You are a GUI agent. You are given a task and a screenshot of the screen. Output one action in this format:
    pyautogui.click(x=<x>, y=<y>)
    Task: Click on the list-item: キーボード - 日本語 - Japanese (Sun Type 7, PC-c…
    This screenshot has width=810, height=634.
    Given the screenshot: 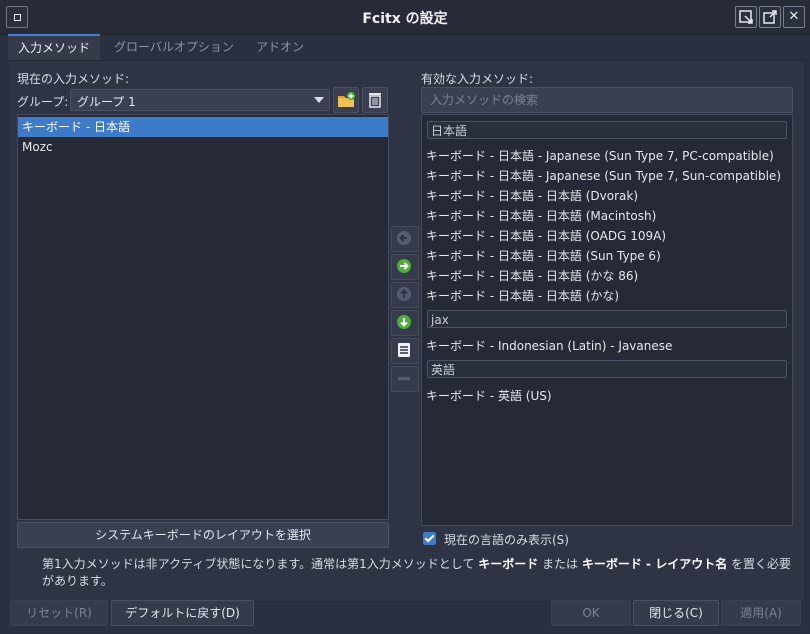 What is the action you would take?
    pyautogui.click(x=600, y=156)
    